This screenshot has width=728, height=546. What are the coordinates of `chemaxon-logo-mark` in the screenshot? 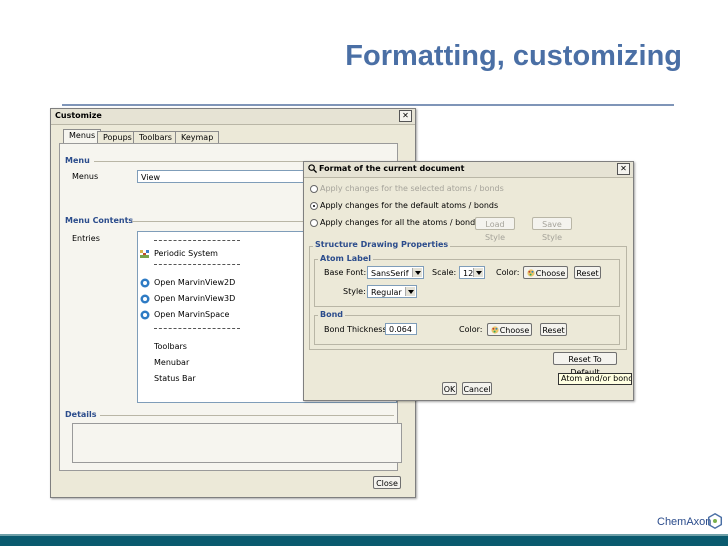 It's located at (715, 521).